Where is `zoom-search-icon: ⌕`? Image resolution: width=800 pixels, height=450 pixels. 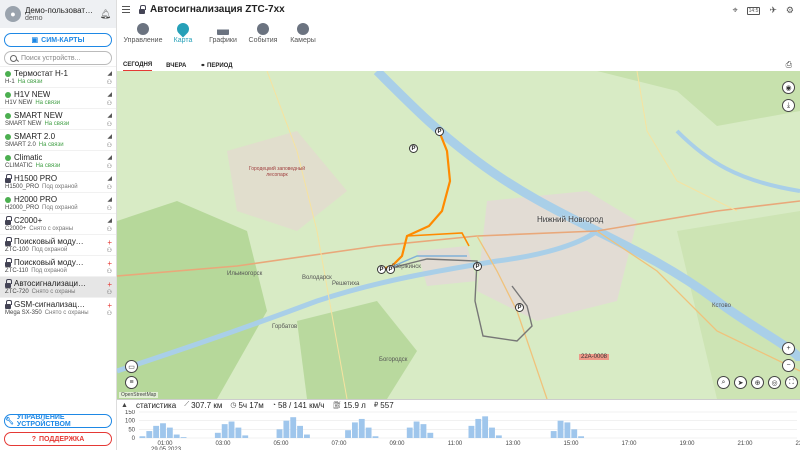 zoom-search-icon: ⌕ is located at coordinates (723, 382).